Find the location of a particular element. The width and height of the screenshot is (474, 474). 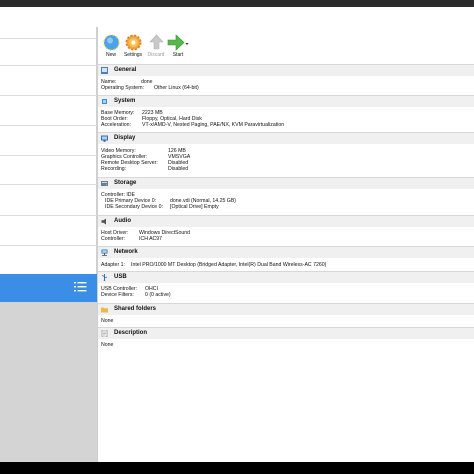

list-menu-icon is located at coordinates (80, 287).